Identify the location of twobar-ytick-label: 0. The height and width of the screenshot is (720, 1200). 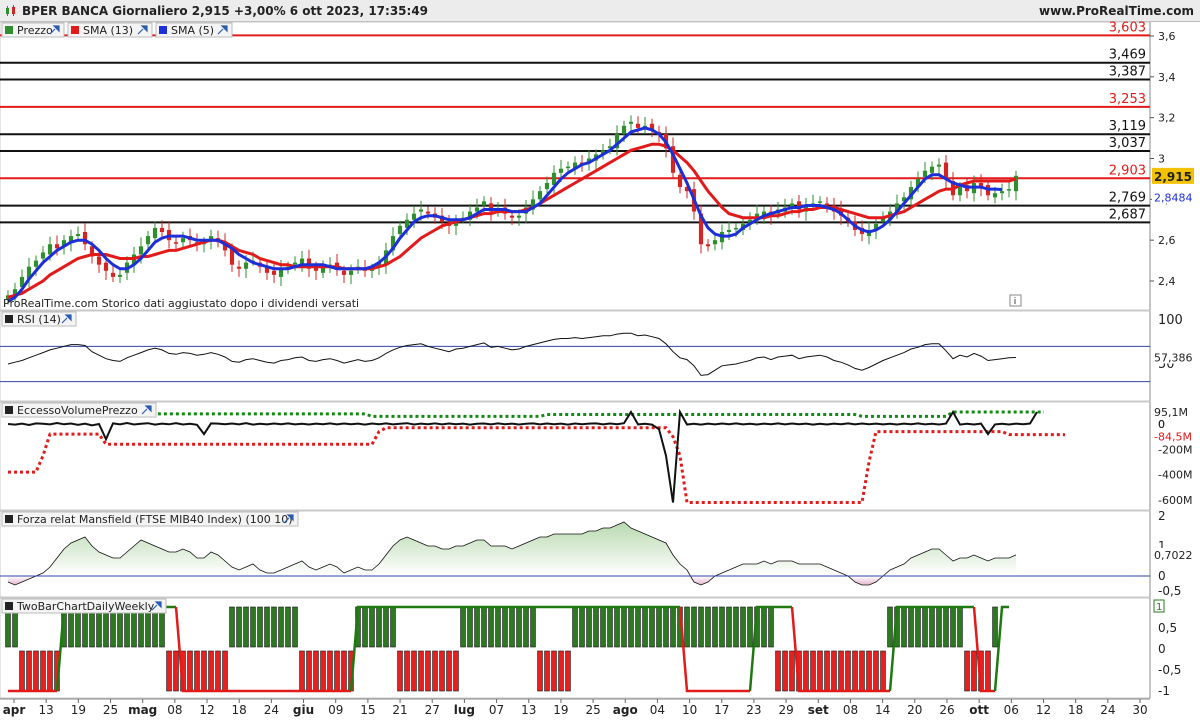
(1162, 649).